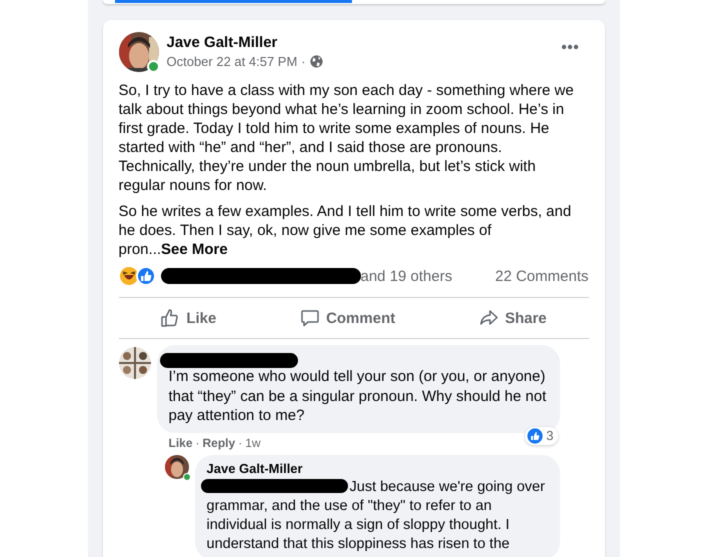 The image size is (709, 557). What do you see at coordinates (346, 138) in the screenshot?
I see `post-text: So, I try to have a class with my son each day - something where we talk about things beyond what he’s learning in zoom school. He’s in first grade. Today I told him to write some examples of nouns. He started with “he” and “her”, and I said those are pronouns. Technically, they’re under the noun umbrella, but let’s stick with regular nouns for now.` at bounding box center [346, 138].